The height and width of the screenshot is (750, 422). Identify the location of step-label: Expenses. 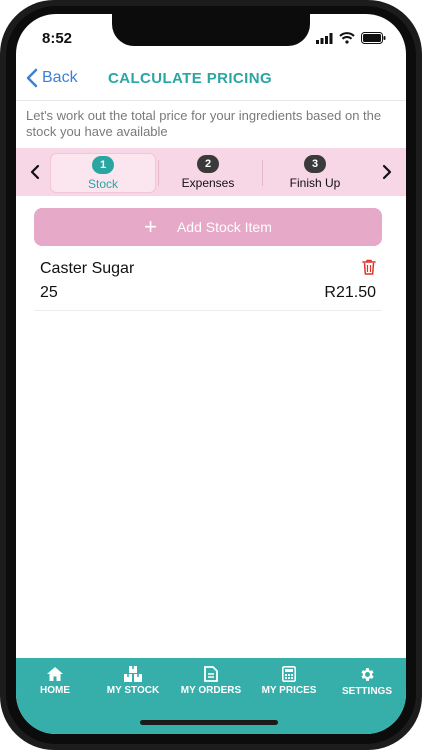
(208, 183).